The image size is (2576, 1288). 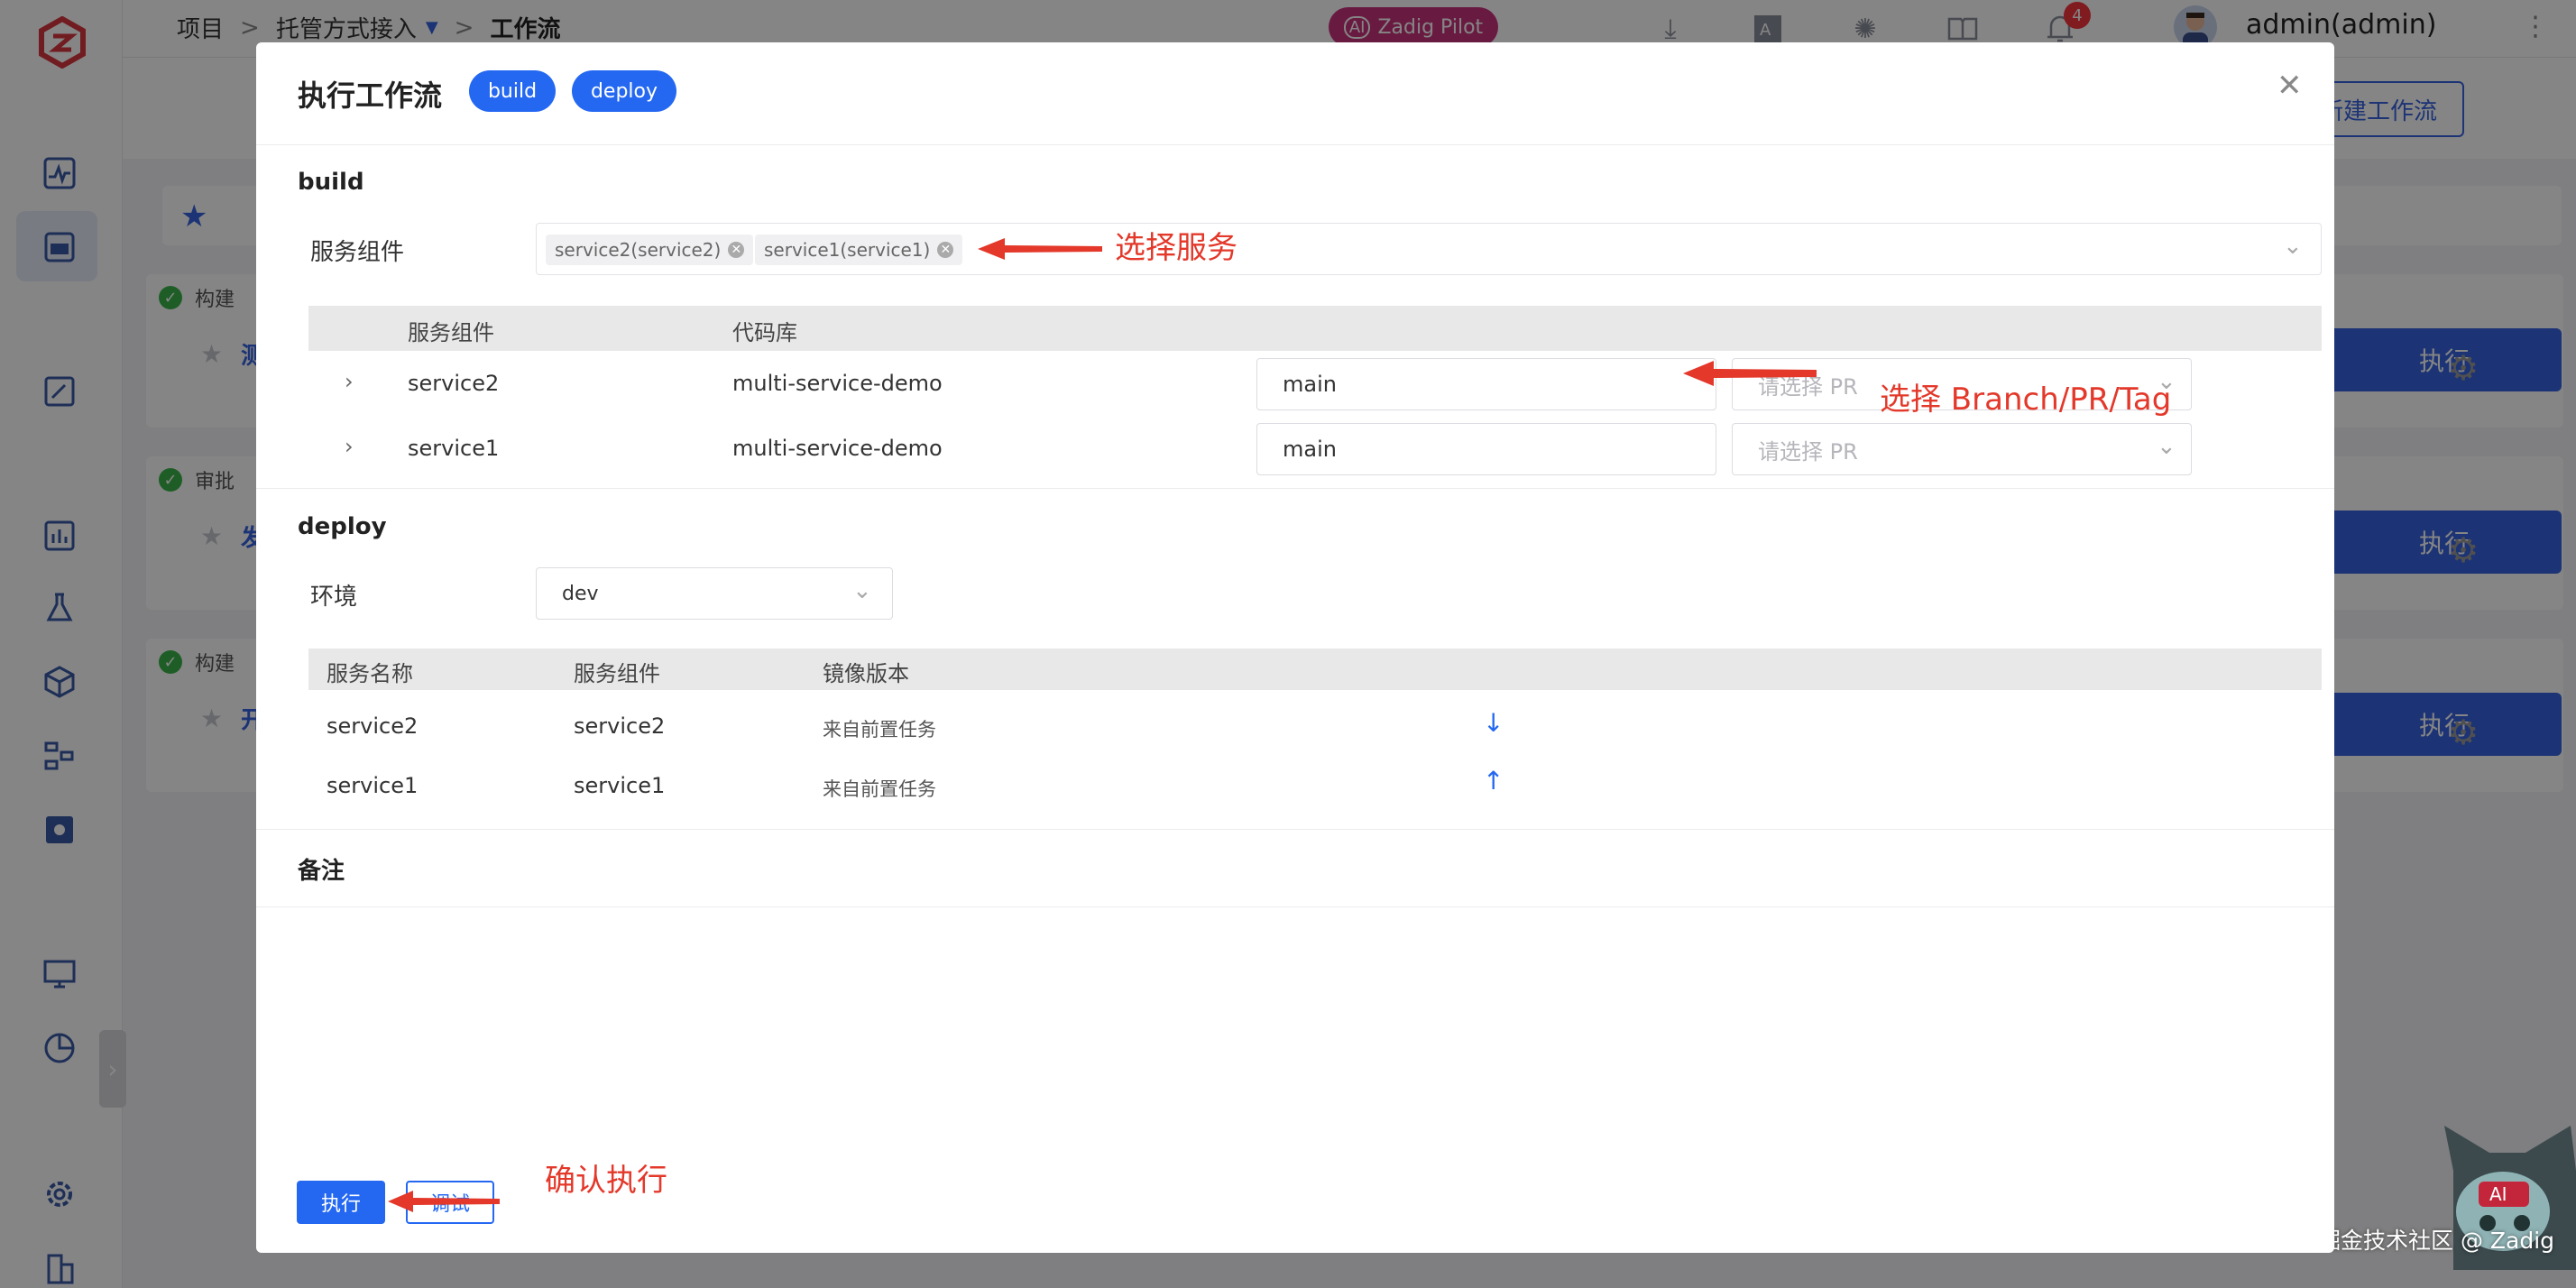 I want to click on pr-placeholder: 请选择 PR, so click(x=1808, y=451).